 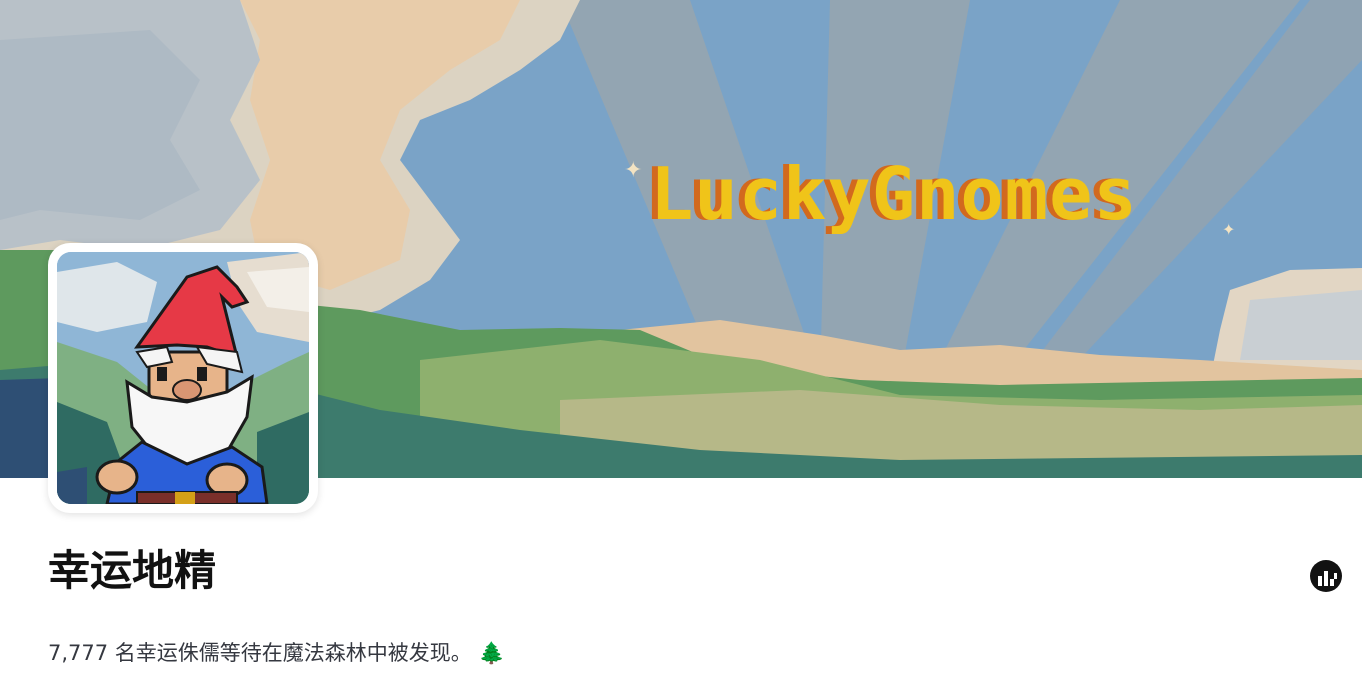 I want to click on collection-avatar, so click(x=183, y=378).